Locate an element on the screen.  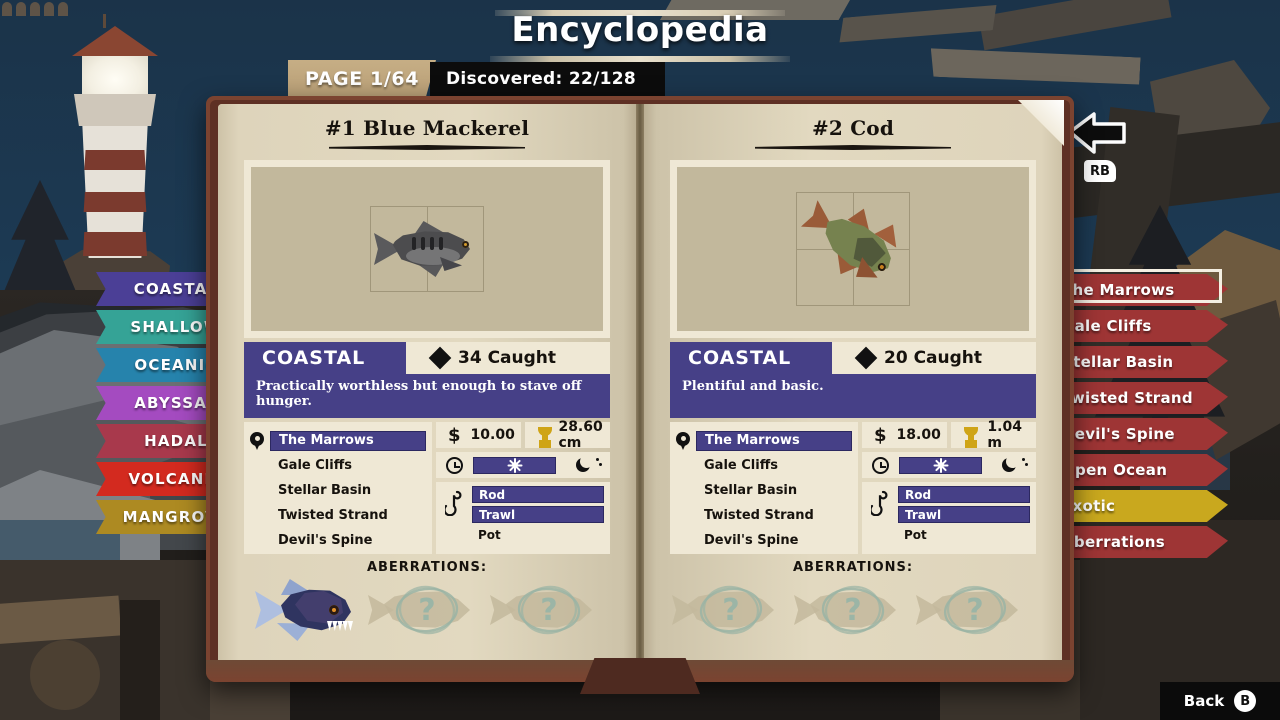
time-of-day-row is located at coordinates (949, 465).